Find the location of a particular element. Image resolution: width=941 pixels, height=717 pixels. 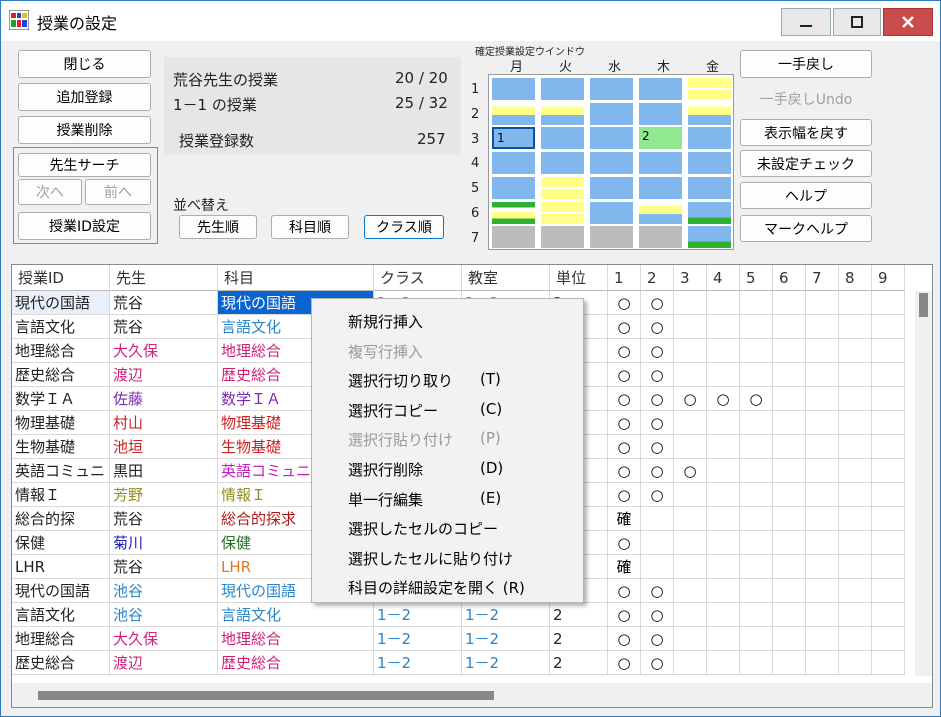

table-cell: 英語コミュニ is located at coordinates (61, 471).